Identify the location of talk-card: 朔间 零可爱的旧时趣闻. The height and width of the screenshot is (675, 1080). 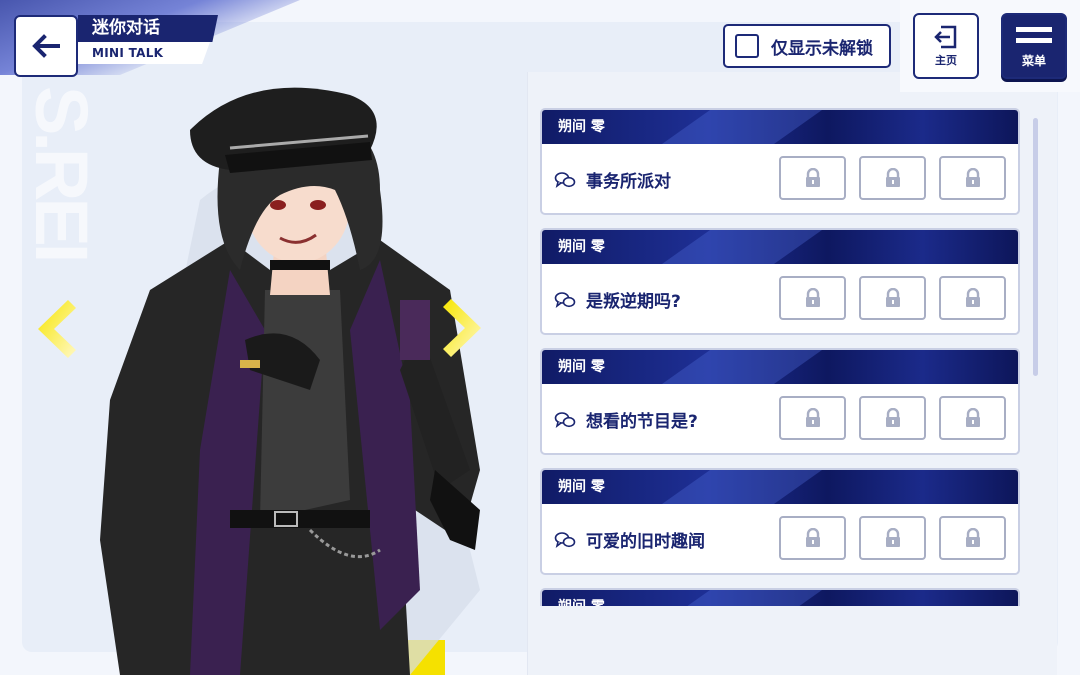
(780, 521).